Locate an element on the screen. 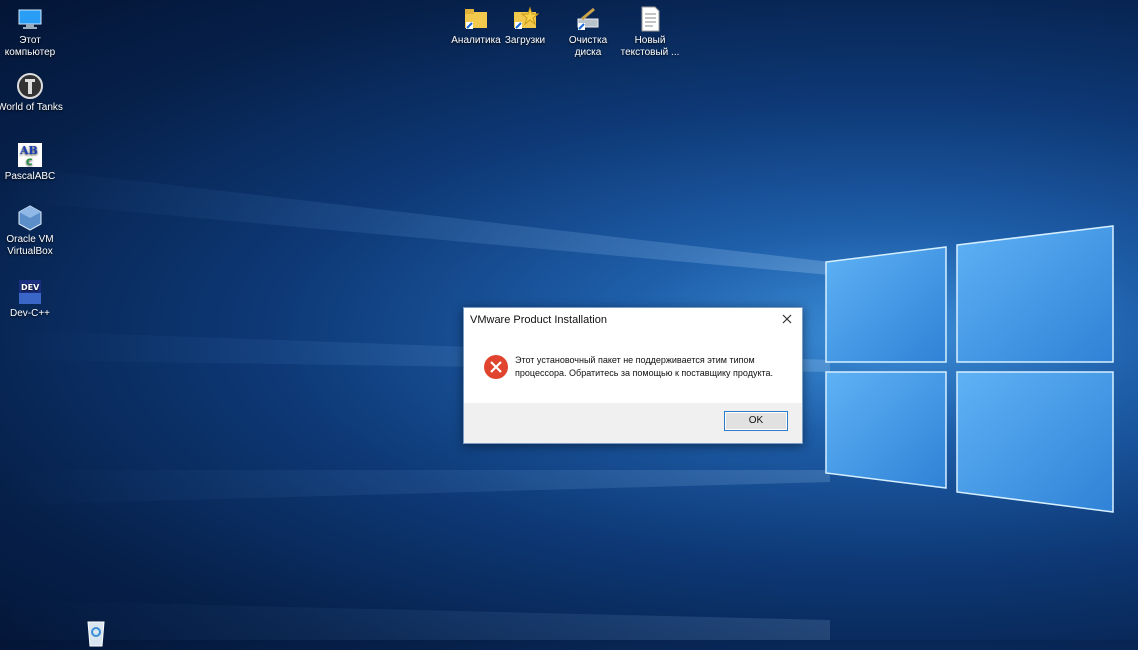  recycle-bin-icon is located at coordinates (96, 634).